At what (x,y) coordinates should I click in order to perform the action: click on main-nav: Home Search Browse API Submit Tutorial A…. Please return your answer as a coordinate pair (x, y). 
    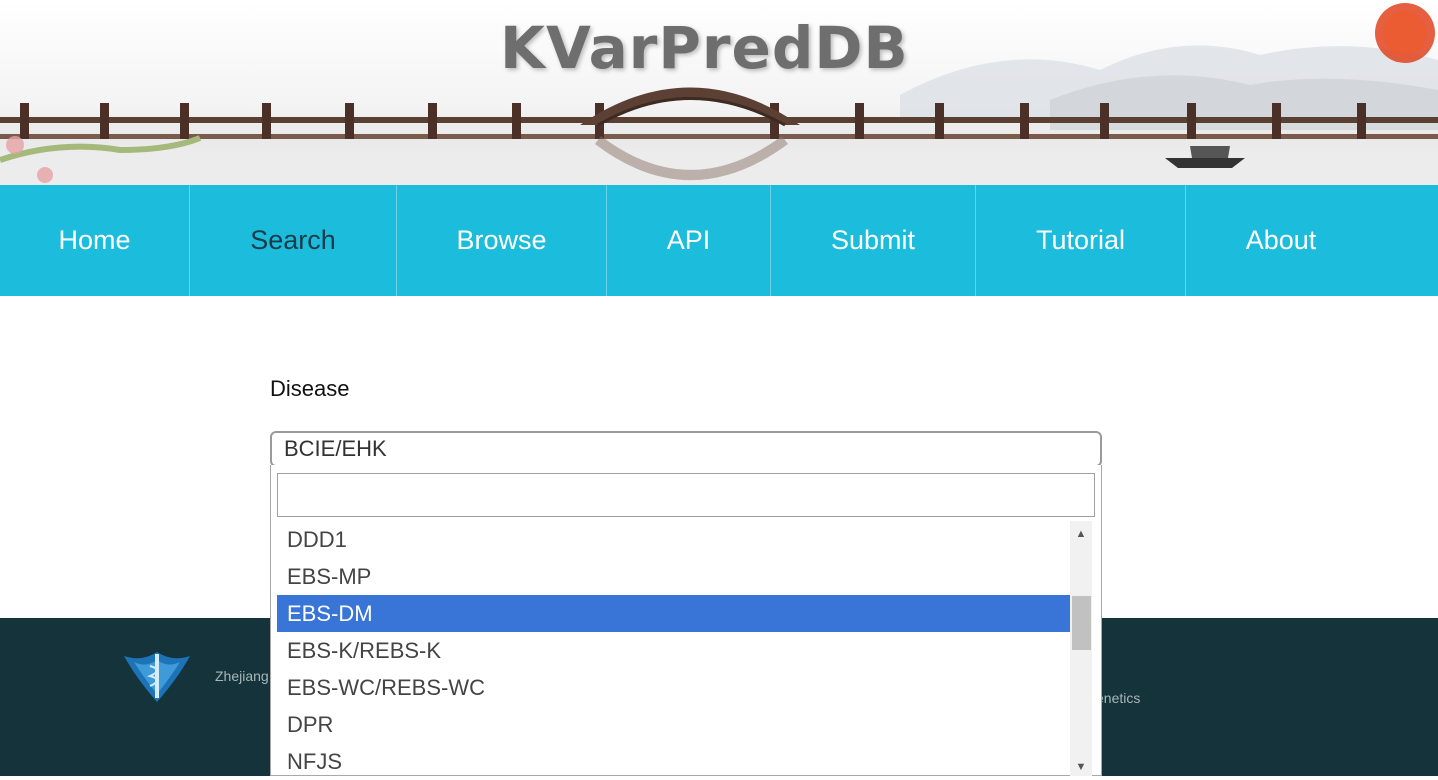
    Looking at the image, I should click on (719, 240).